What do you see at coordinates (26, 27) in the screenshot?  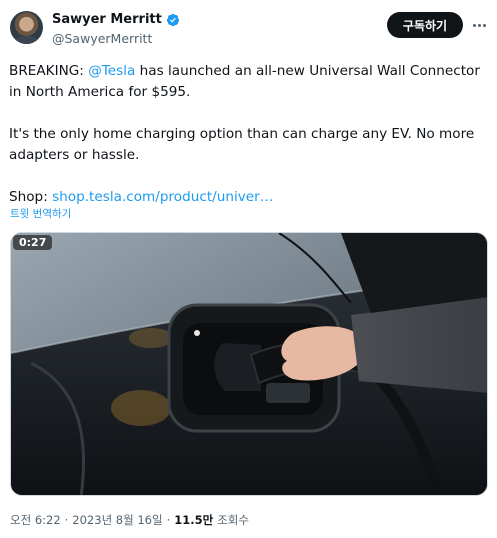 I see `avatar` at bounding box center [26, 27].